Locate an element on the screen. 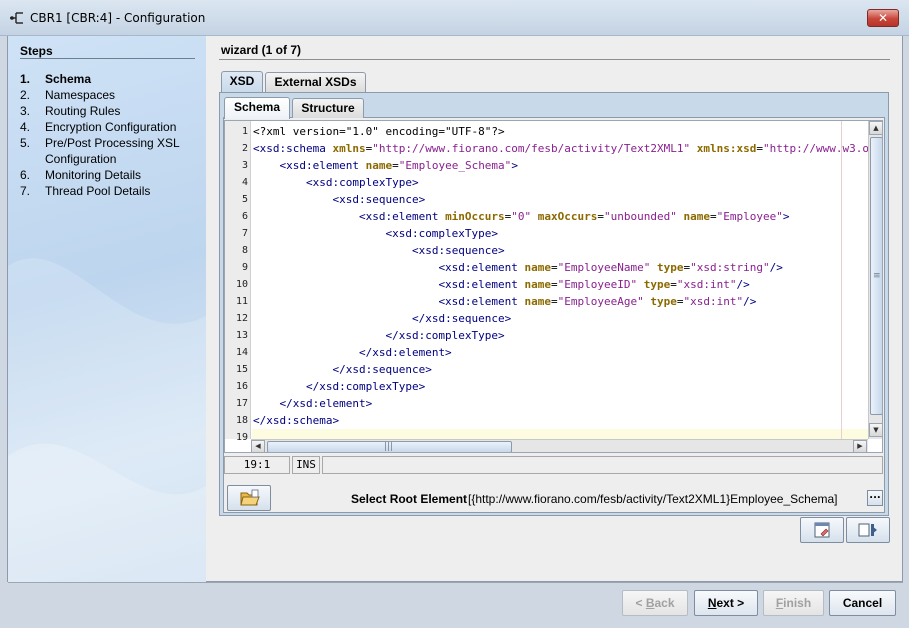  code-line: </xsd:sequence> is located at coordinates (342, 369).